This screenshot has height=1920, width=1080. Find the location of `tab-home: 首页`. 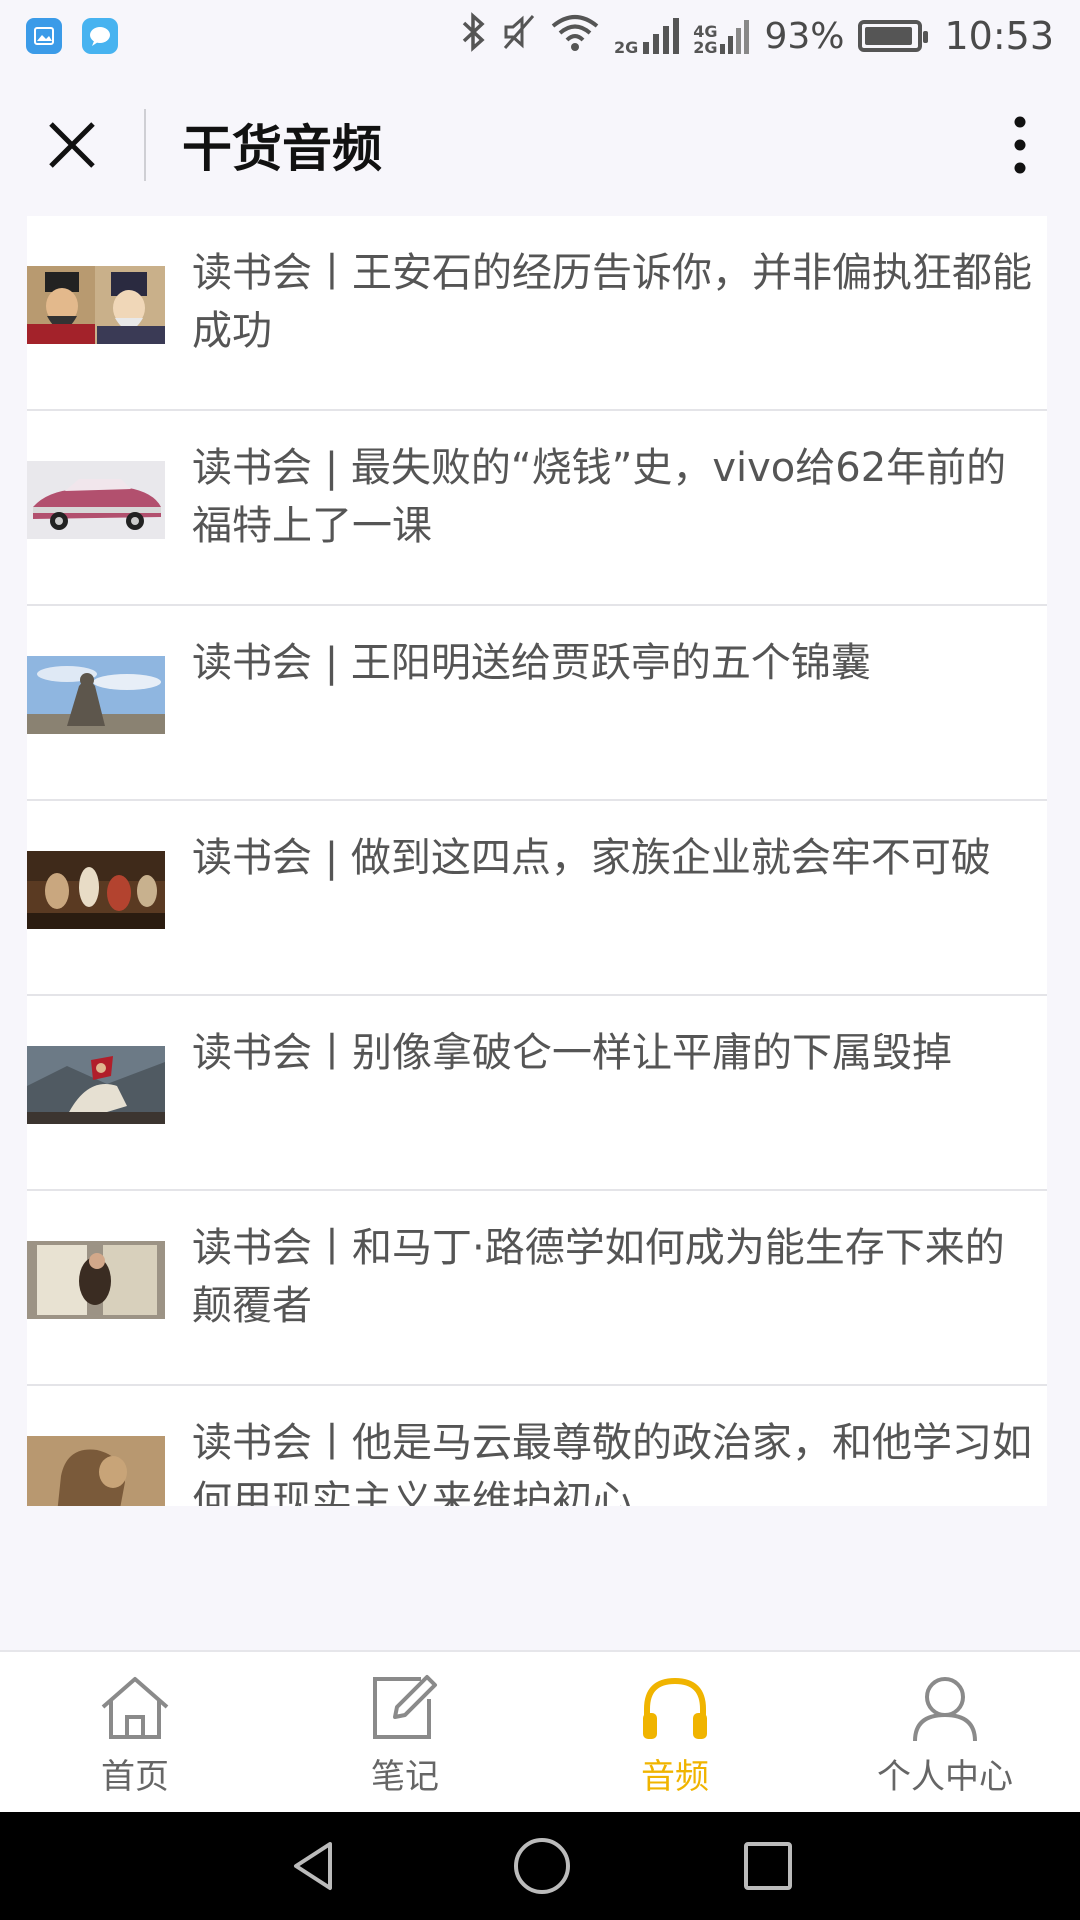

tab-home: 首页 is located at coordinates (135, 1732).